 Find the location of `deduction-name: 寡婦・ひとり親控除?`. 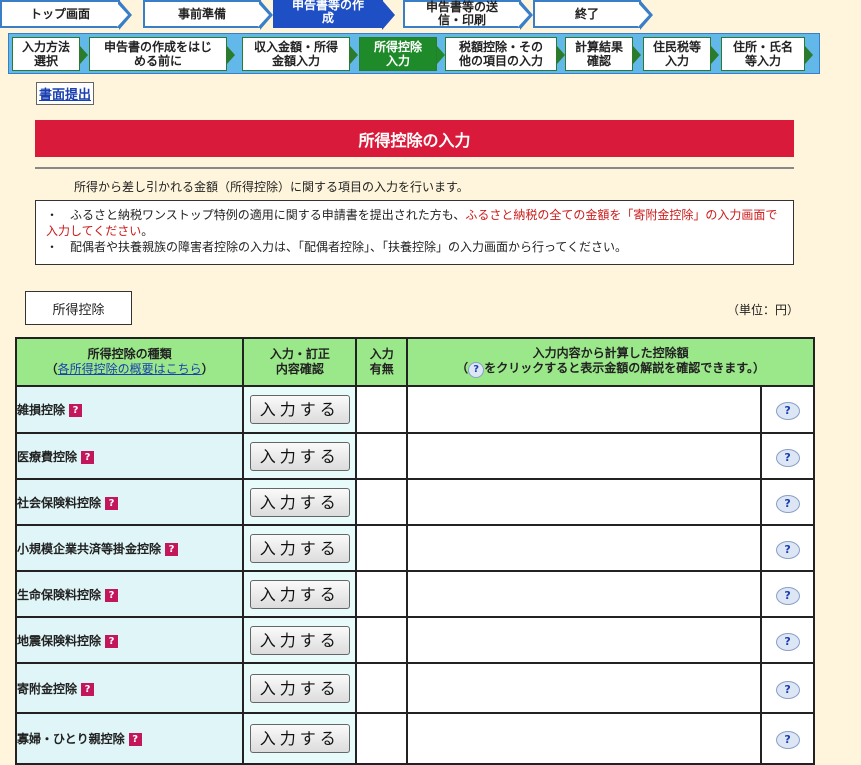

deduction-name: 寡婦・ひとり親控除? is located at coordinates (129, 738).